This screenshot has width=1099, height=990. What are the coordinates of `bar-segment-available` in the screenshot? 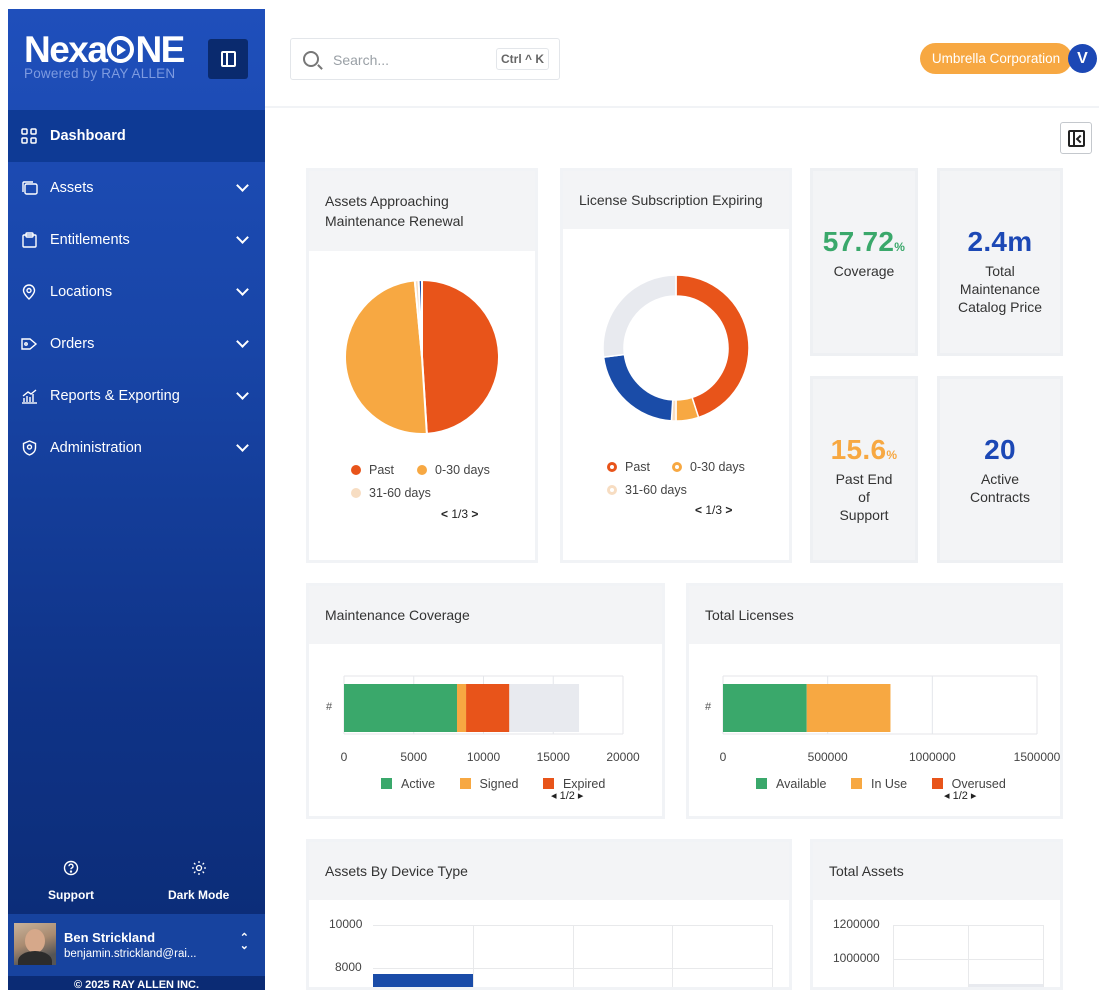 It's located at (765, 708).